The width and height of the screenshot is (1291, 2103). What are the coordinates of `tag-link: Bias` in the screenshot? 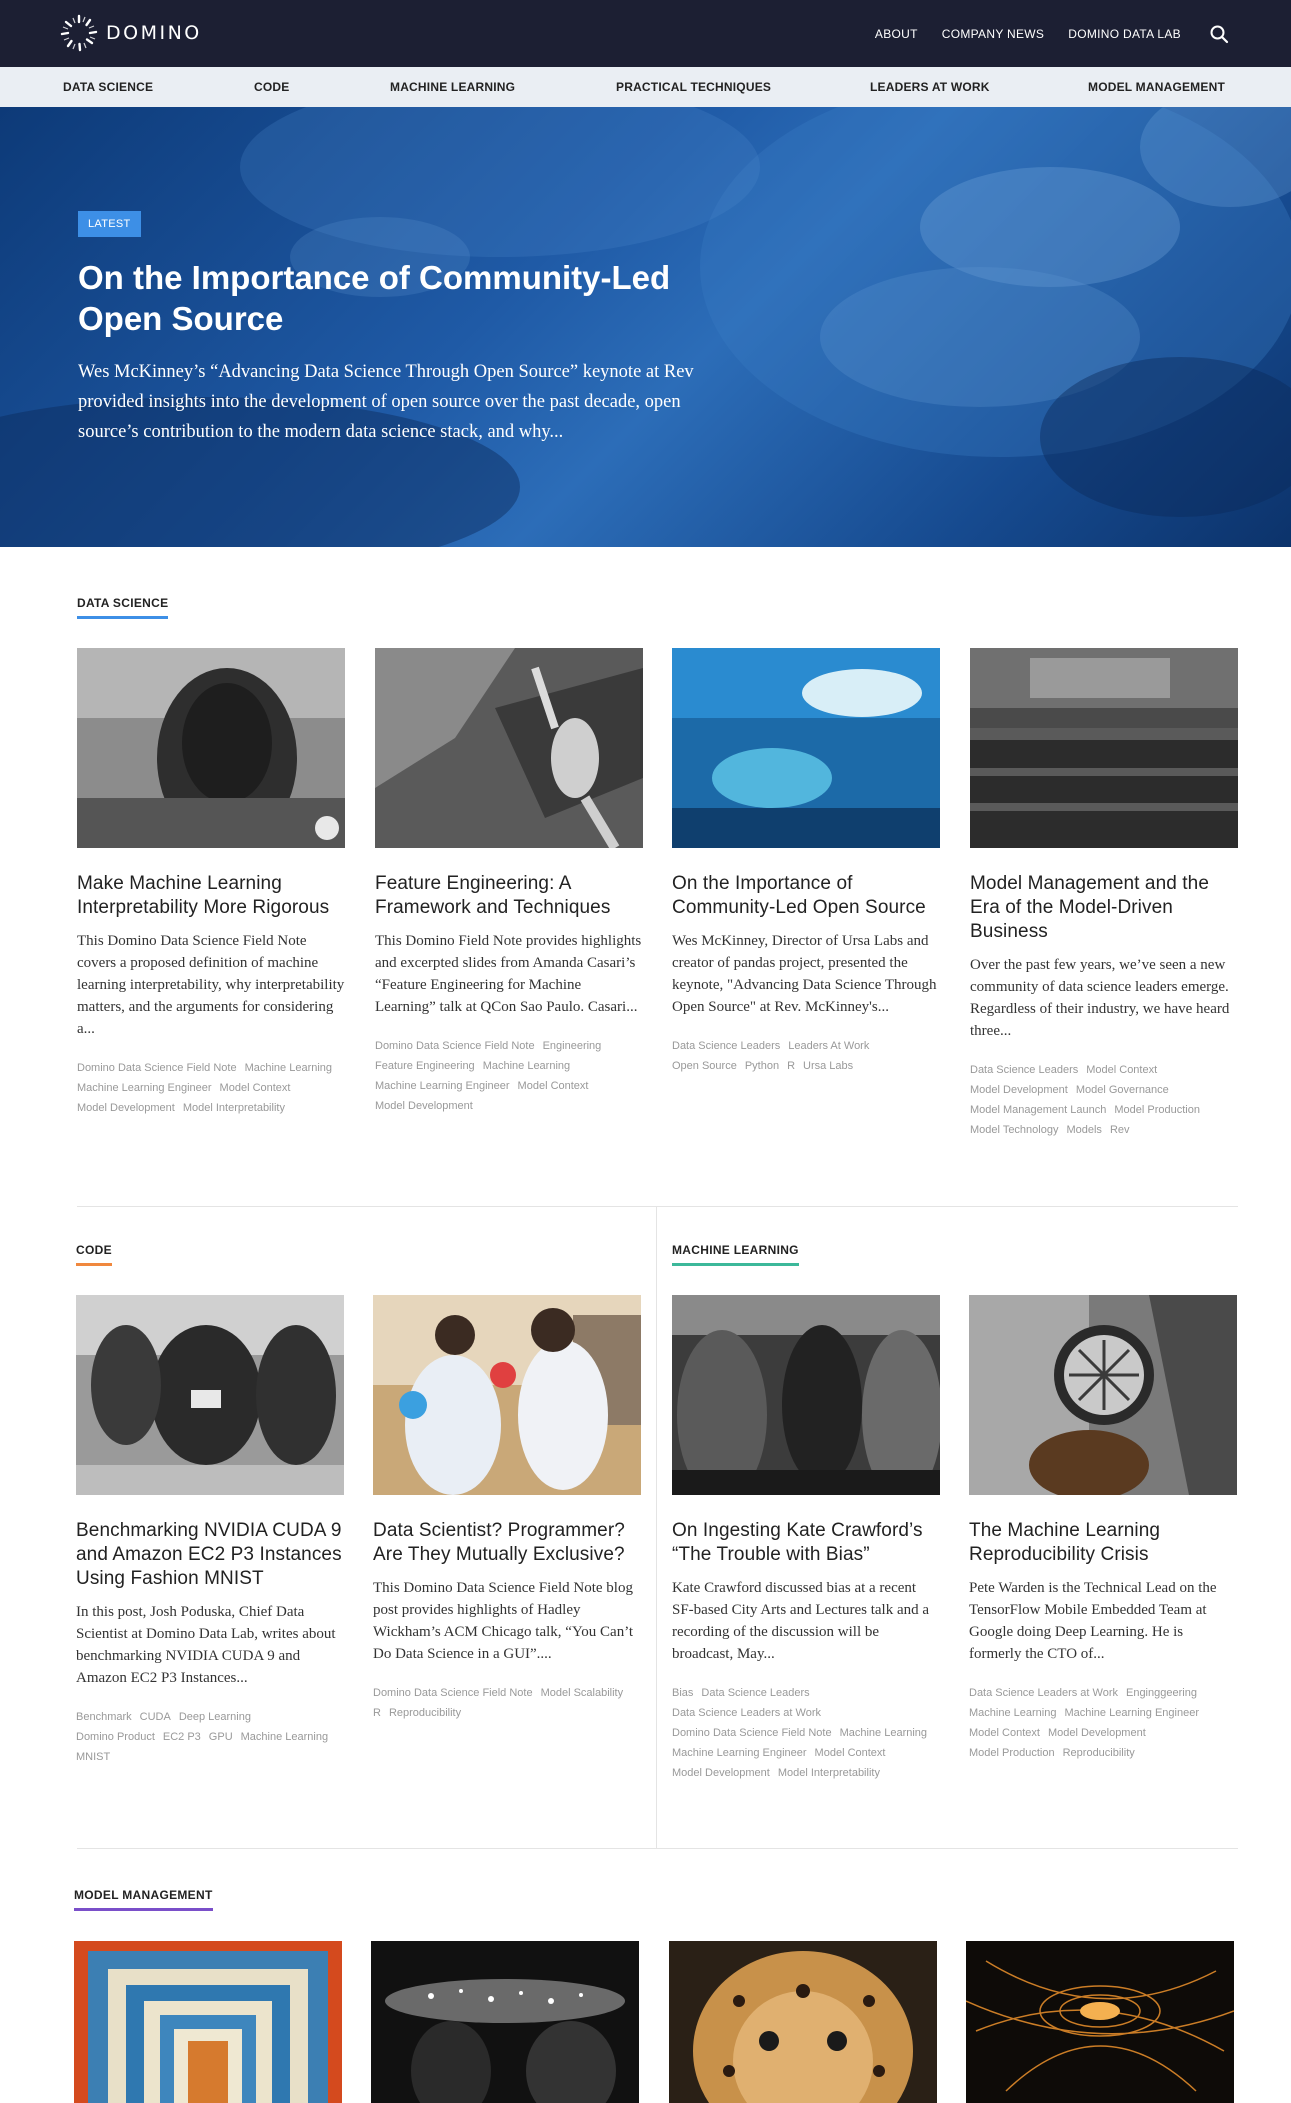 It's located at (682, 1693).